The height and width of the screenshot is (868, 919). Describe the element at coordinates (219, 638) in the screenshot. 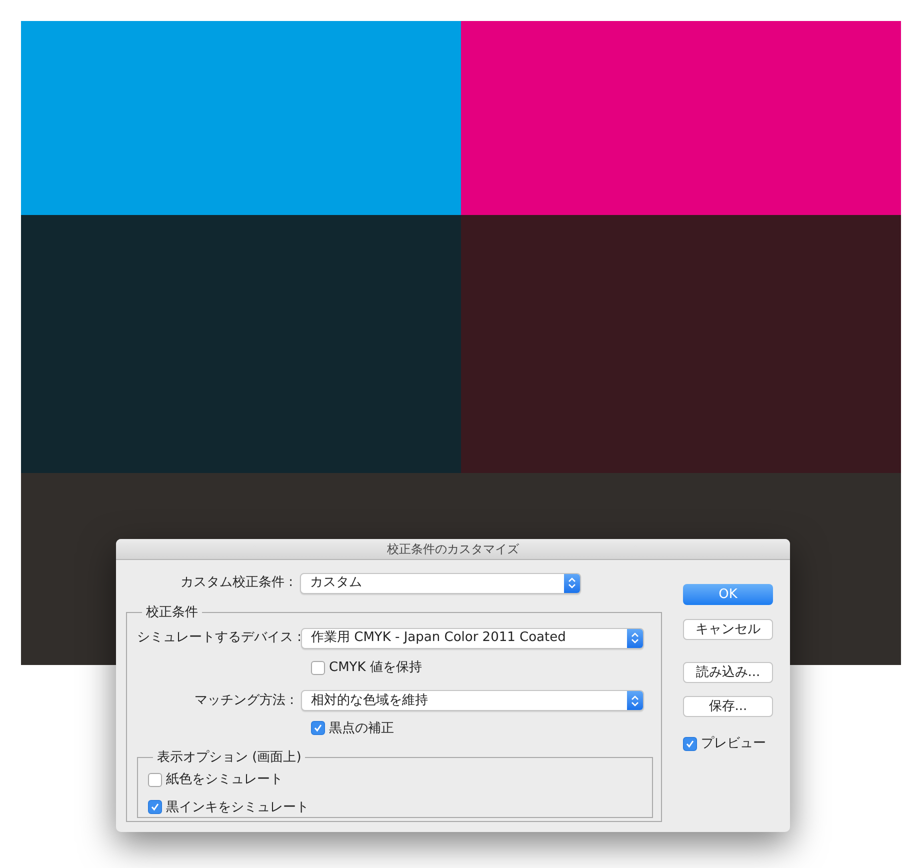

I see `field-label: シミュレートするデバイス :` at that location.